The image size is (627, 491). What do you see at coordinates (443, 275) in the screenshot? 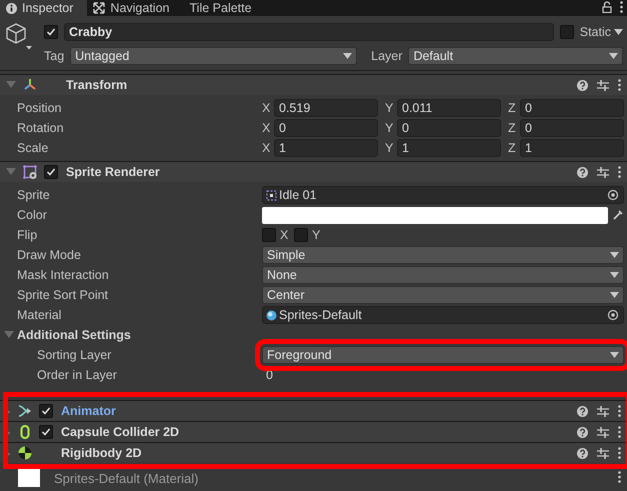
I see `dropdown: None` at bounding box center [443, 275].